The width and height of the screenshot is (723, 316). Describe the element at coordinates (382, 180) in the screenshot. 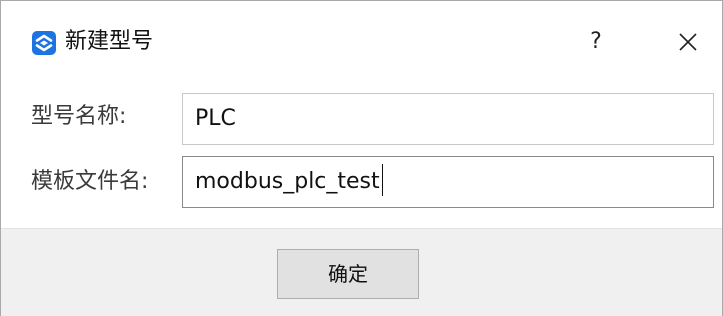

I see `text-cursor` at that location.